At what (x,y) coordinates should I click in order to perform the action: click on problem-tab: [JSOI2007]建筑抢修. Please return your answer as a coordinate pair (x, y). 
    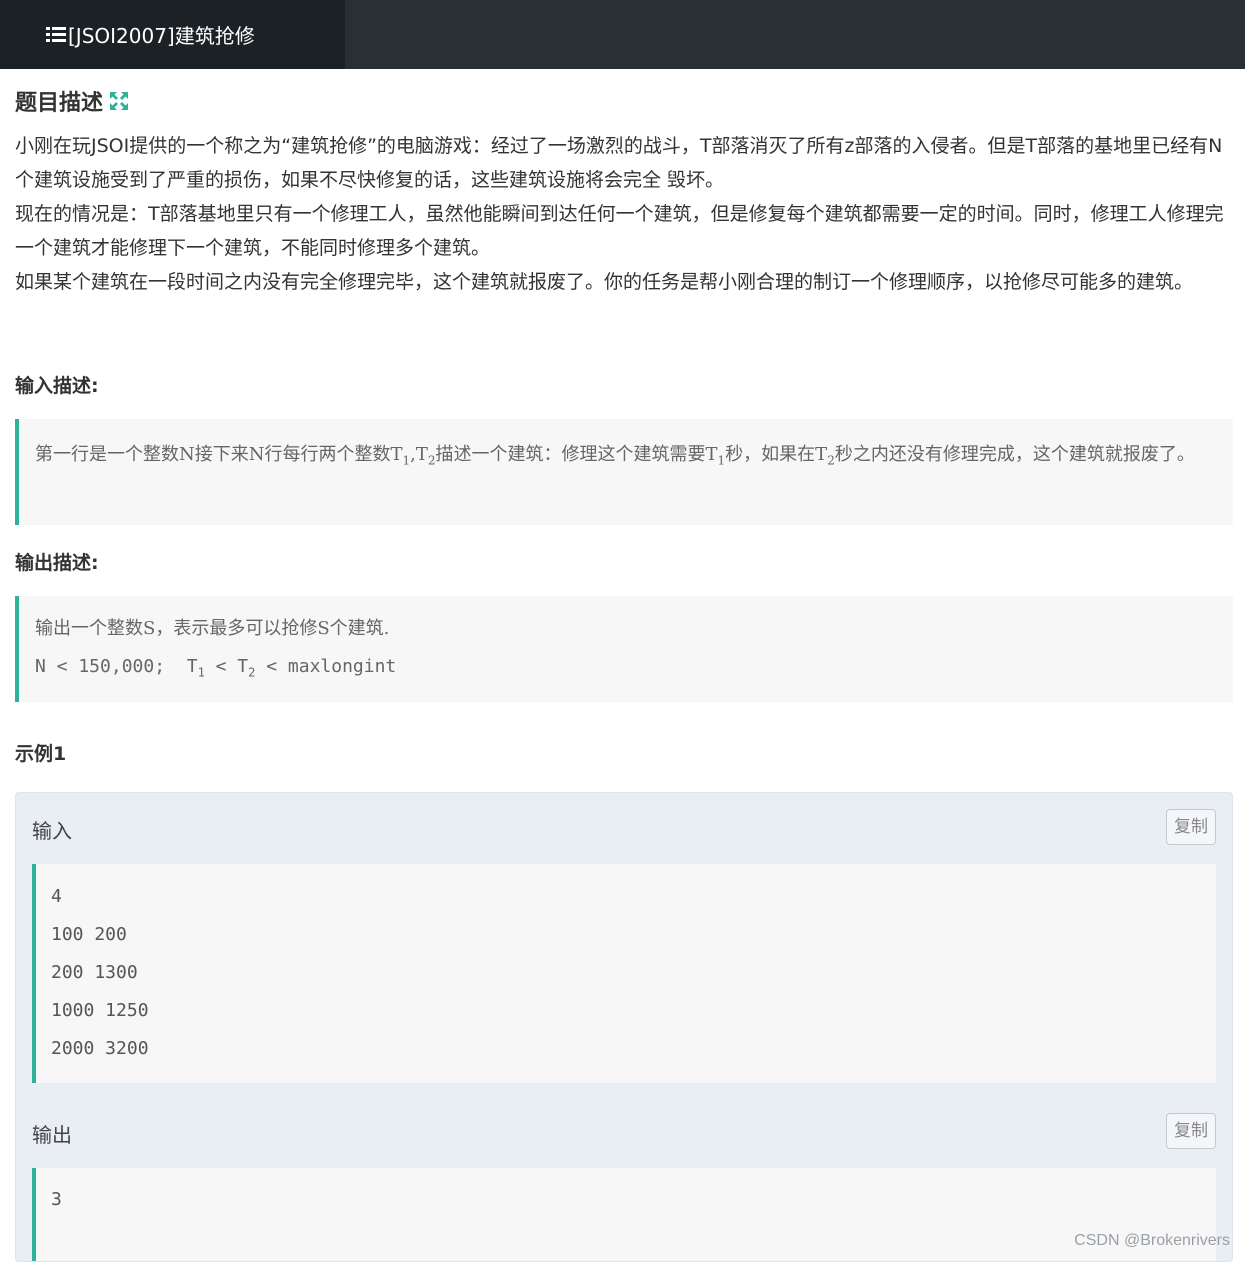
    Looking at the image, I should click on (172, 34).